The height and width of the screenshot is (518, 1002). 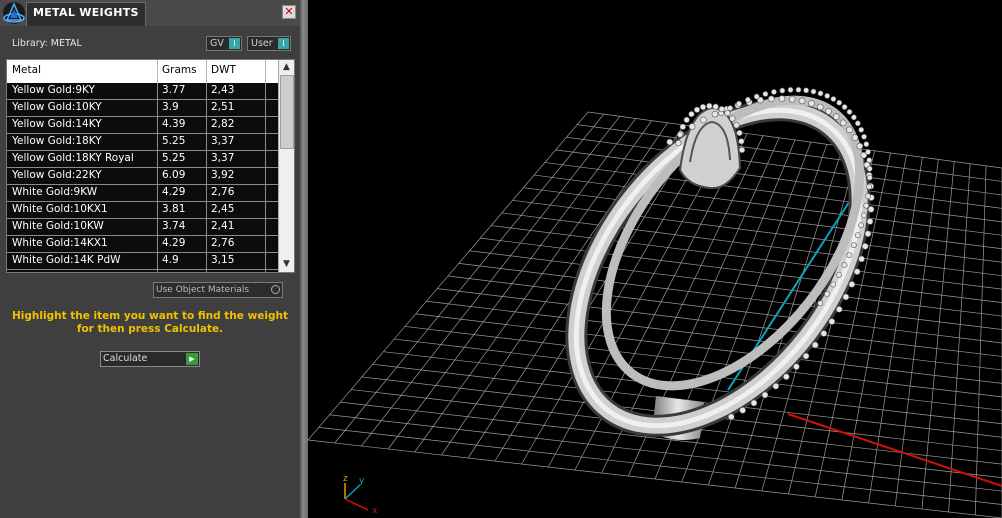 What do you see at coordinates (174, 90) in the screenshot?
I see `grams-cell: 3.77` at bounding box center [174, 90].